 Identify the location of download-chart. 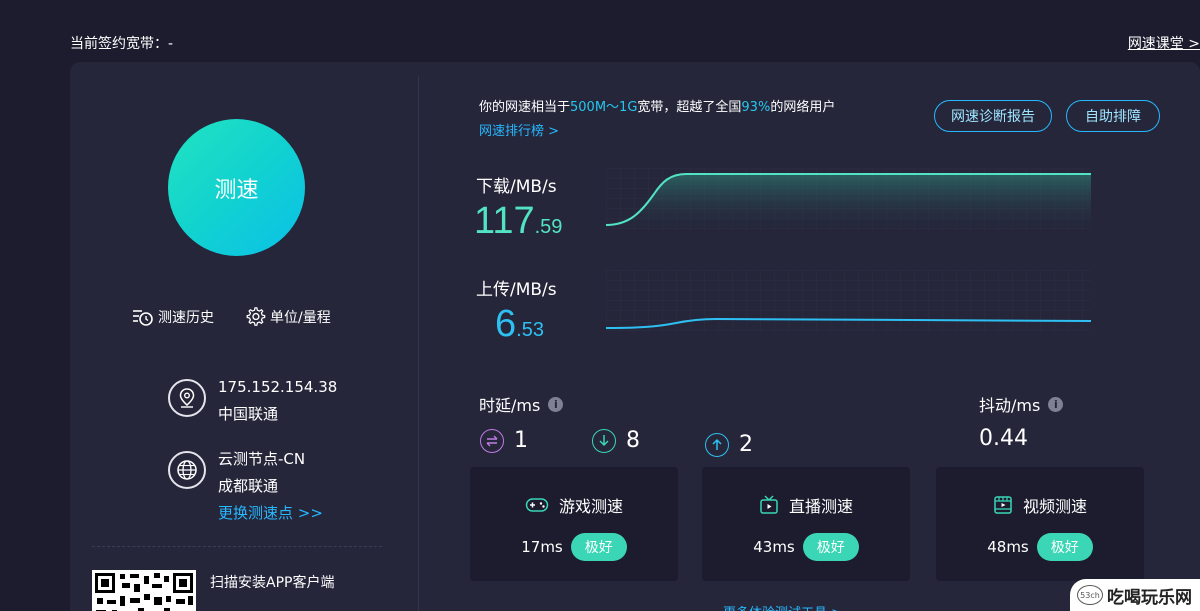
(848, 199).